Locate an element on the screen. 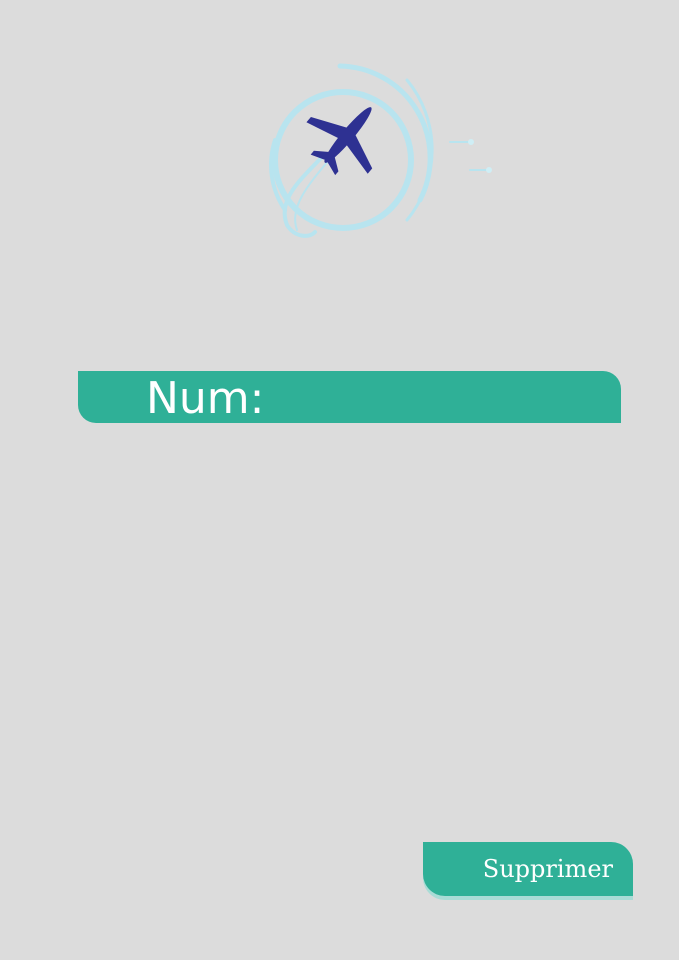  delete-button-wrapper: Supprimer is located at coordinates (528, 871).